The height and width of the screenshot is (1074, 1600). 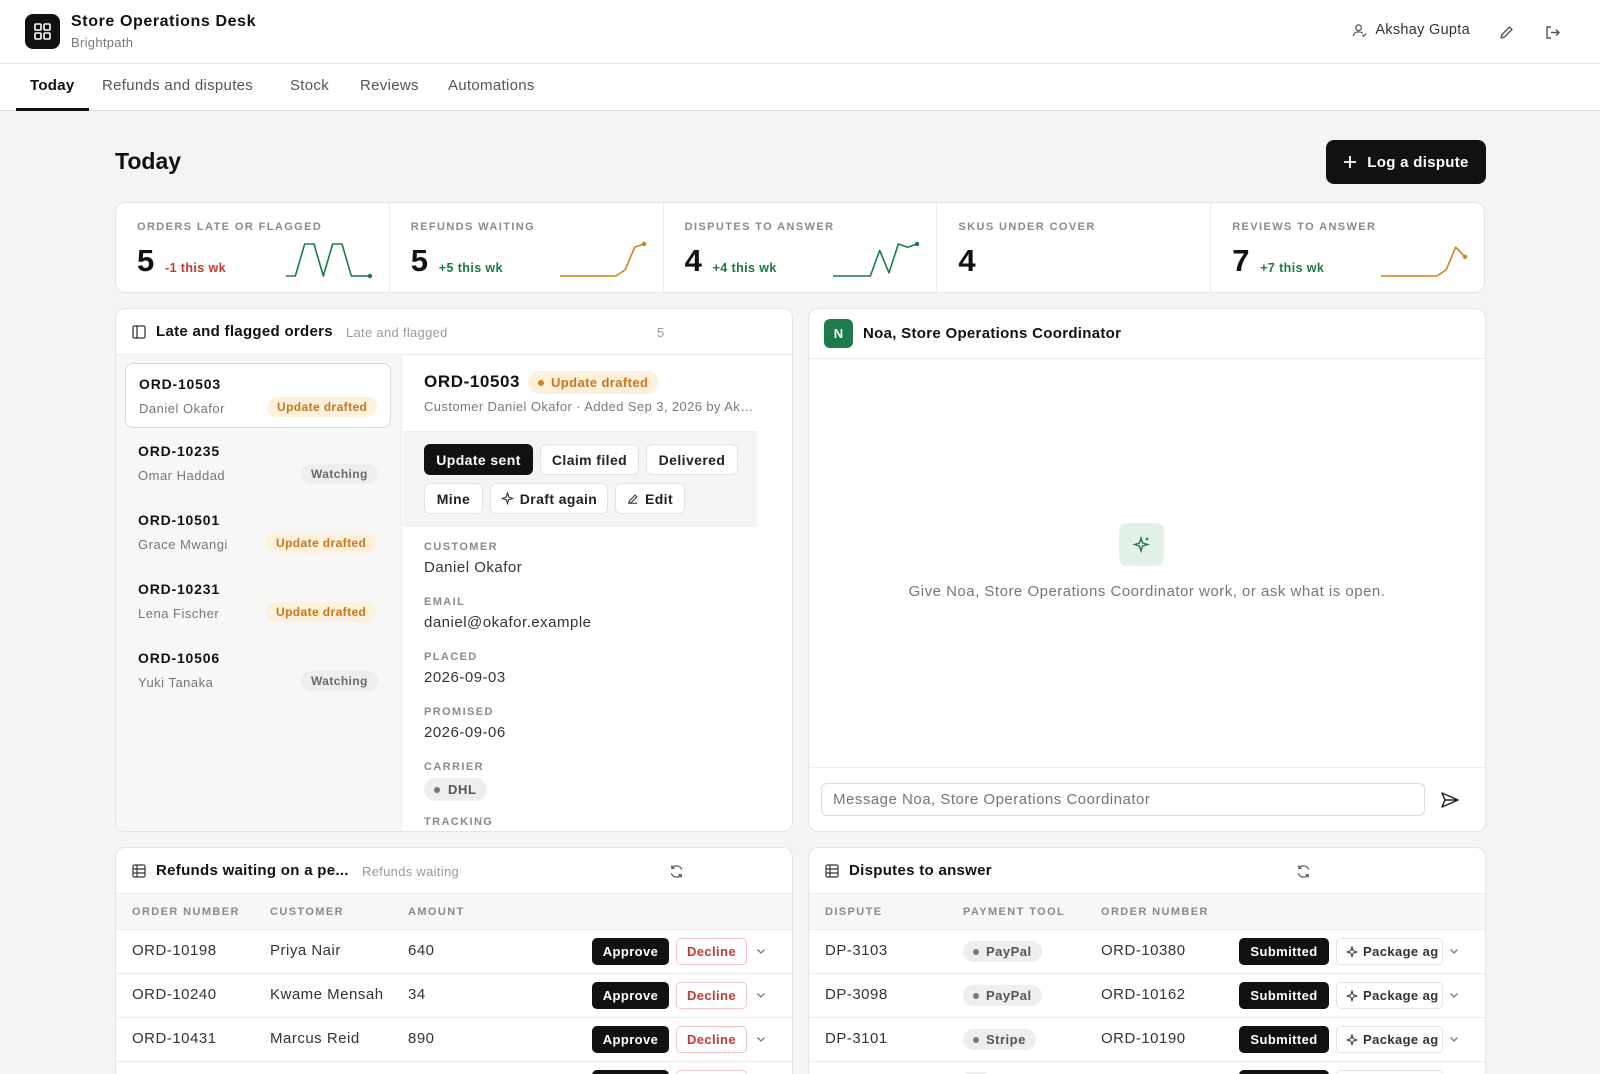 What do you see at coordinates (453, 498) in the screenshot?
I see `mine-button: Mine` at bounding box center [453, 498].